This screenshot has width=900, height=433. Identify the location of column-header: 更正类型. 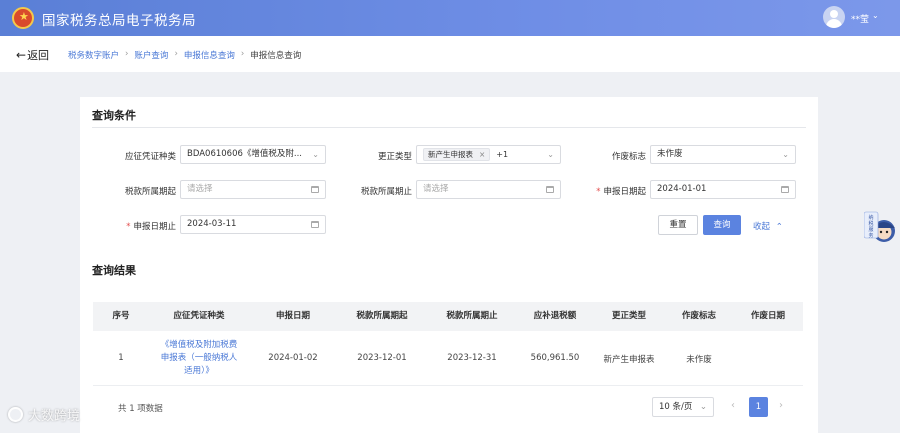
(628, 316).